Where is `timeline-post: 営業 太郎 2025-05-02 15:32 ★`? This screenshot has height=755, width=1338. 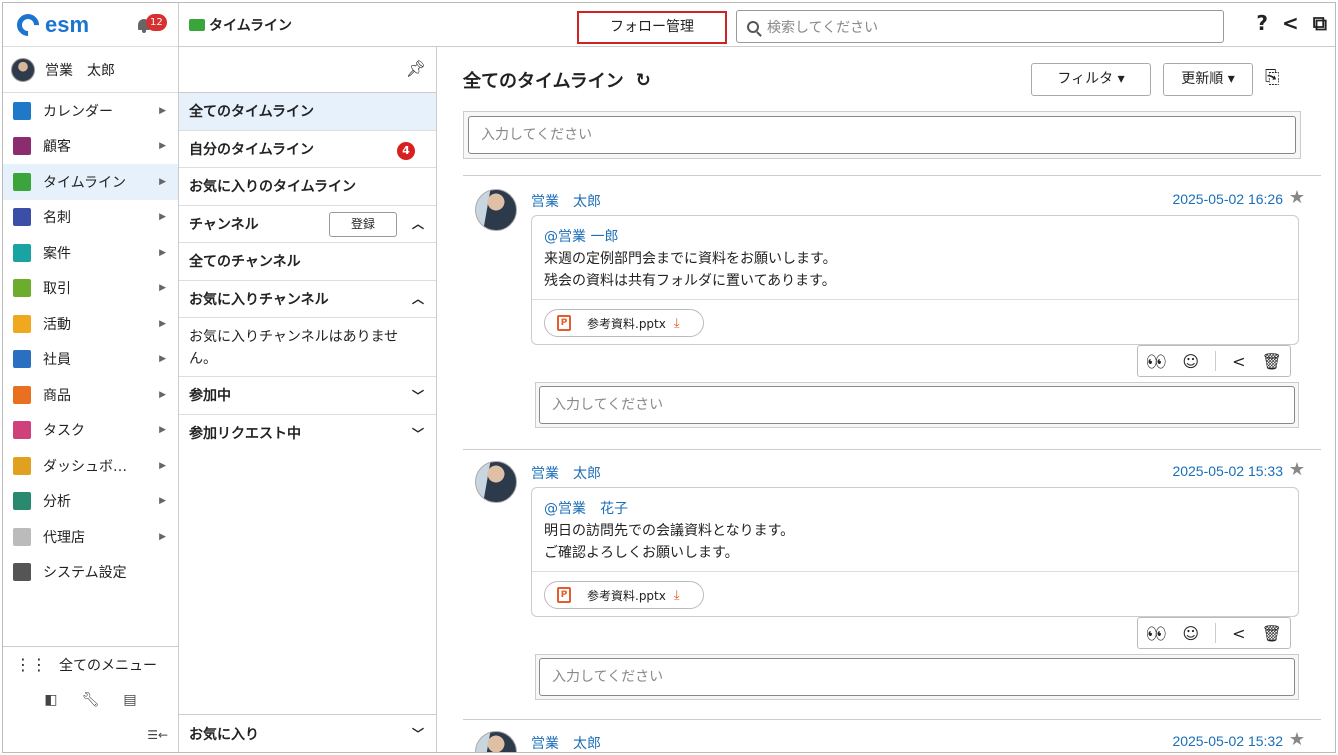 timeline-post: 営業 太郎 2025-05-02 15:32 ★ is located at coordinates (899, 735).